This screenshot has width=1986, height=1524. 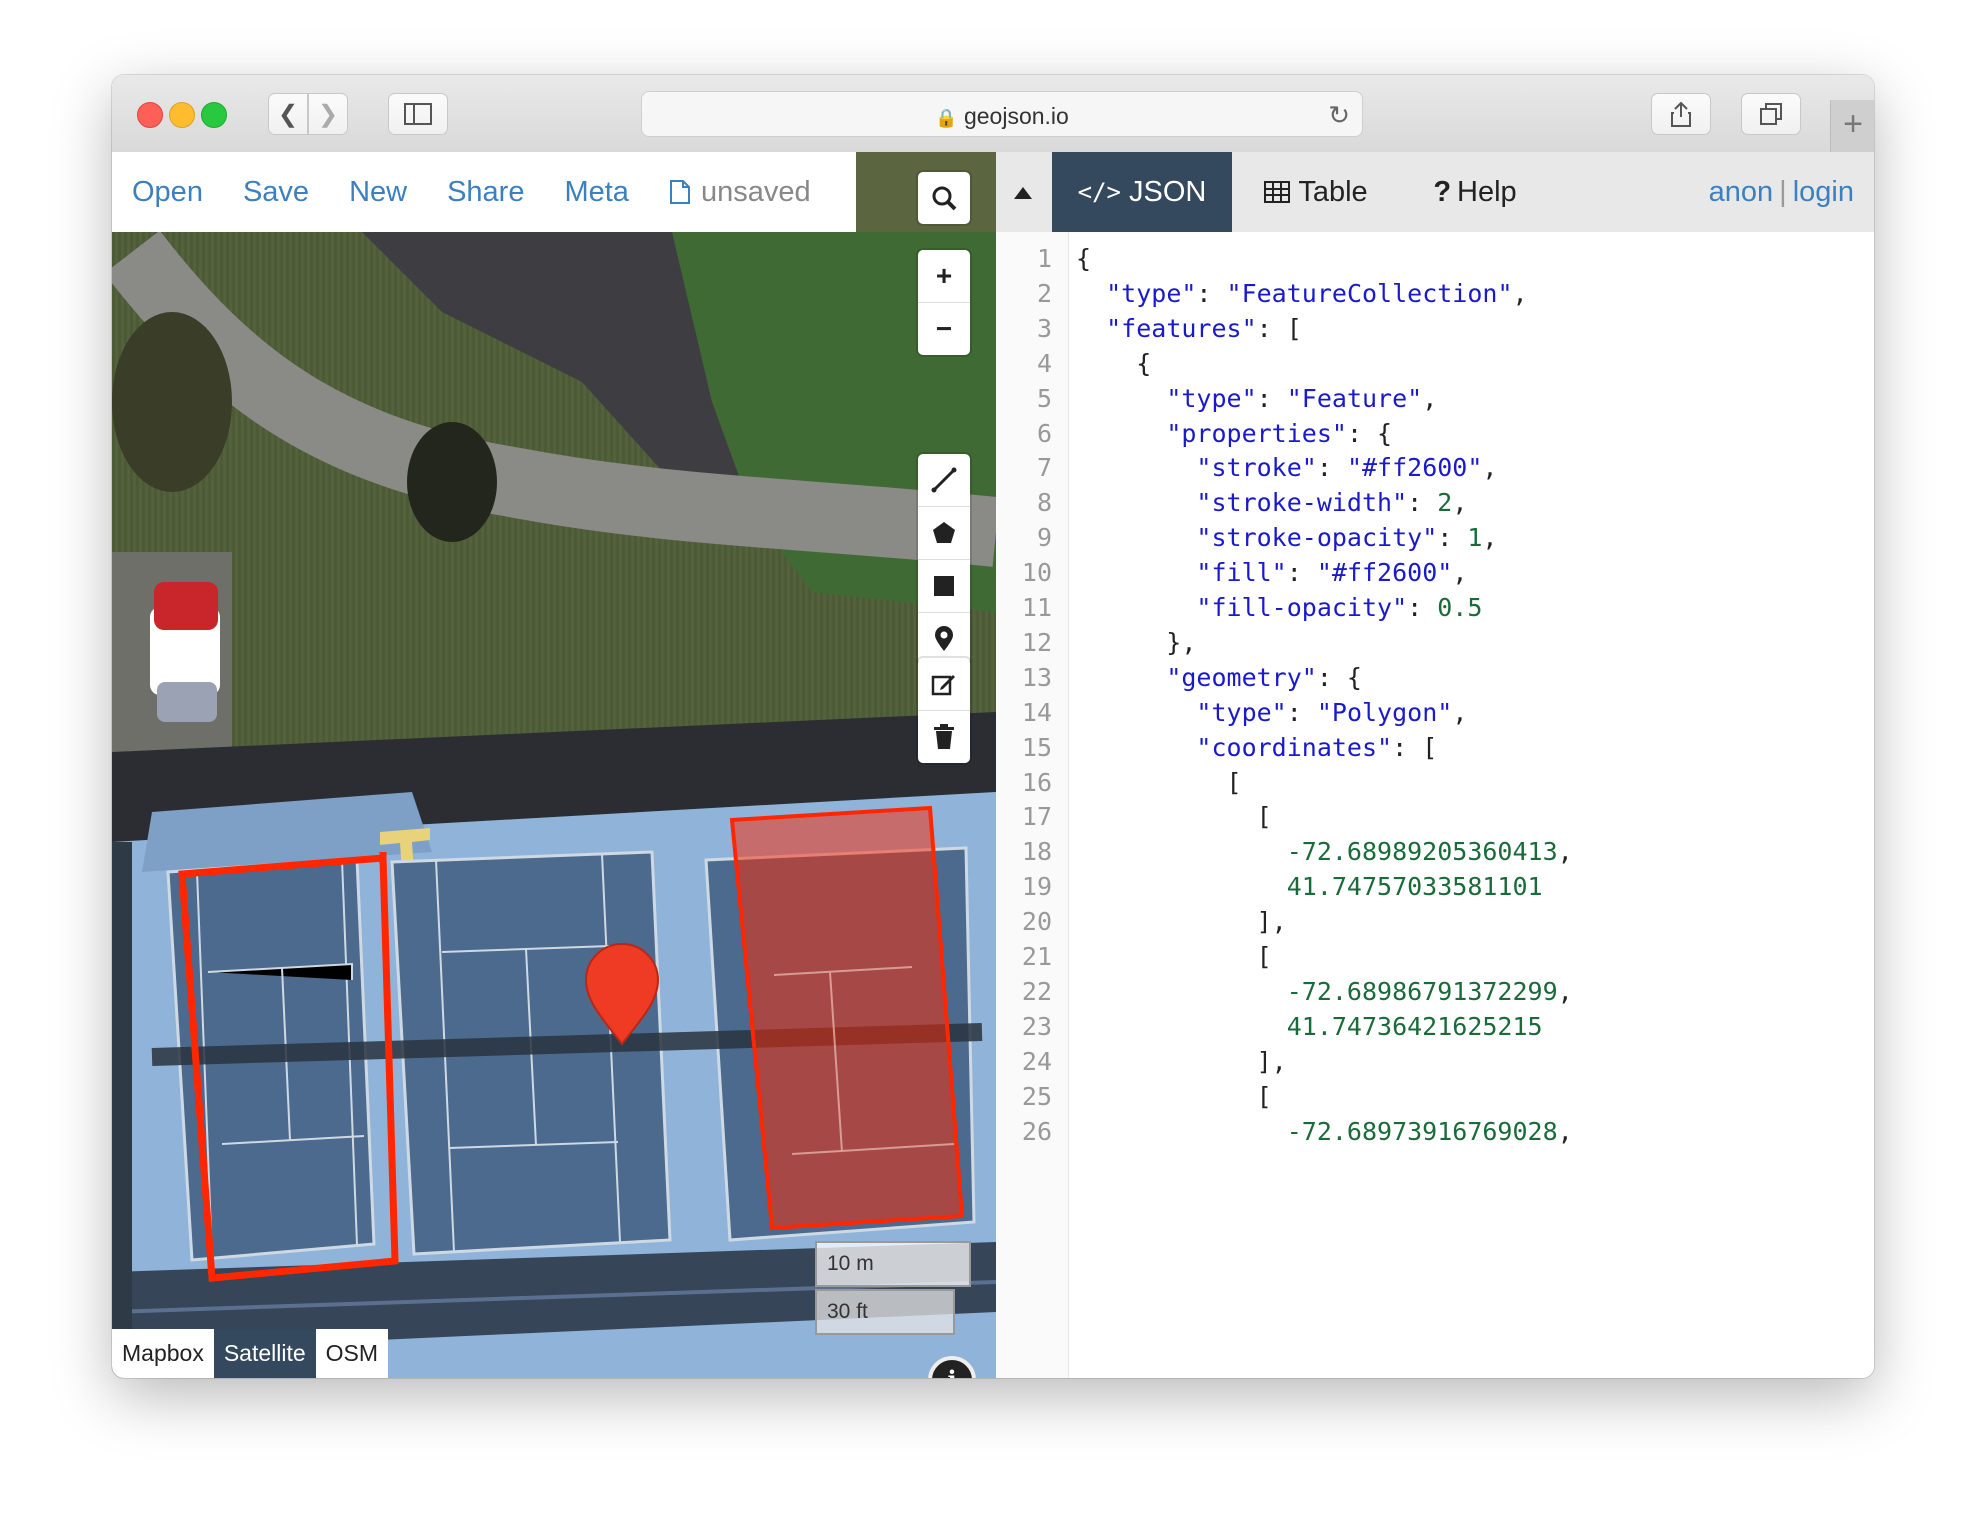 I want to click on tab-help-label: Help, so click(x=1487, y=191).